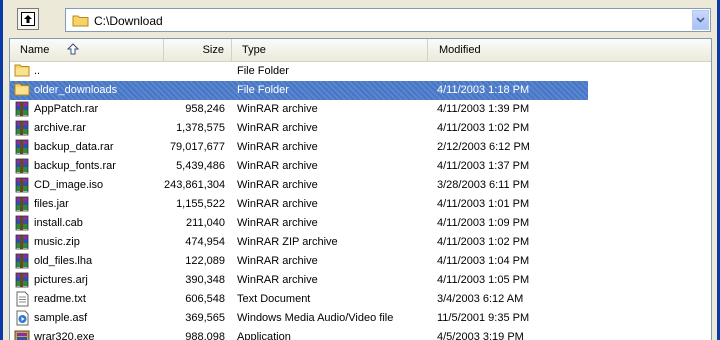  Describe the element at coordinates (57, 242) in the screenshot. I see `file-name: music.zip` at that location.